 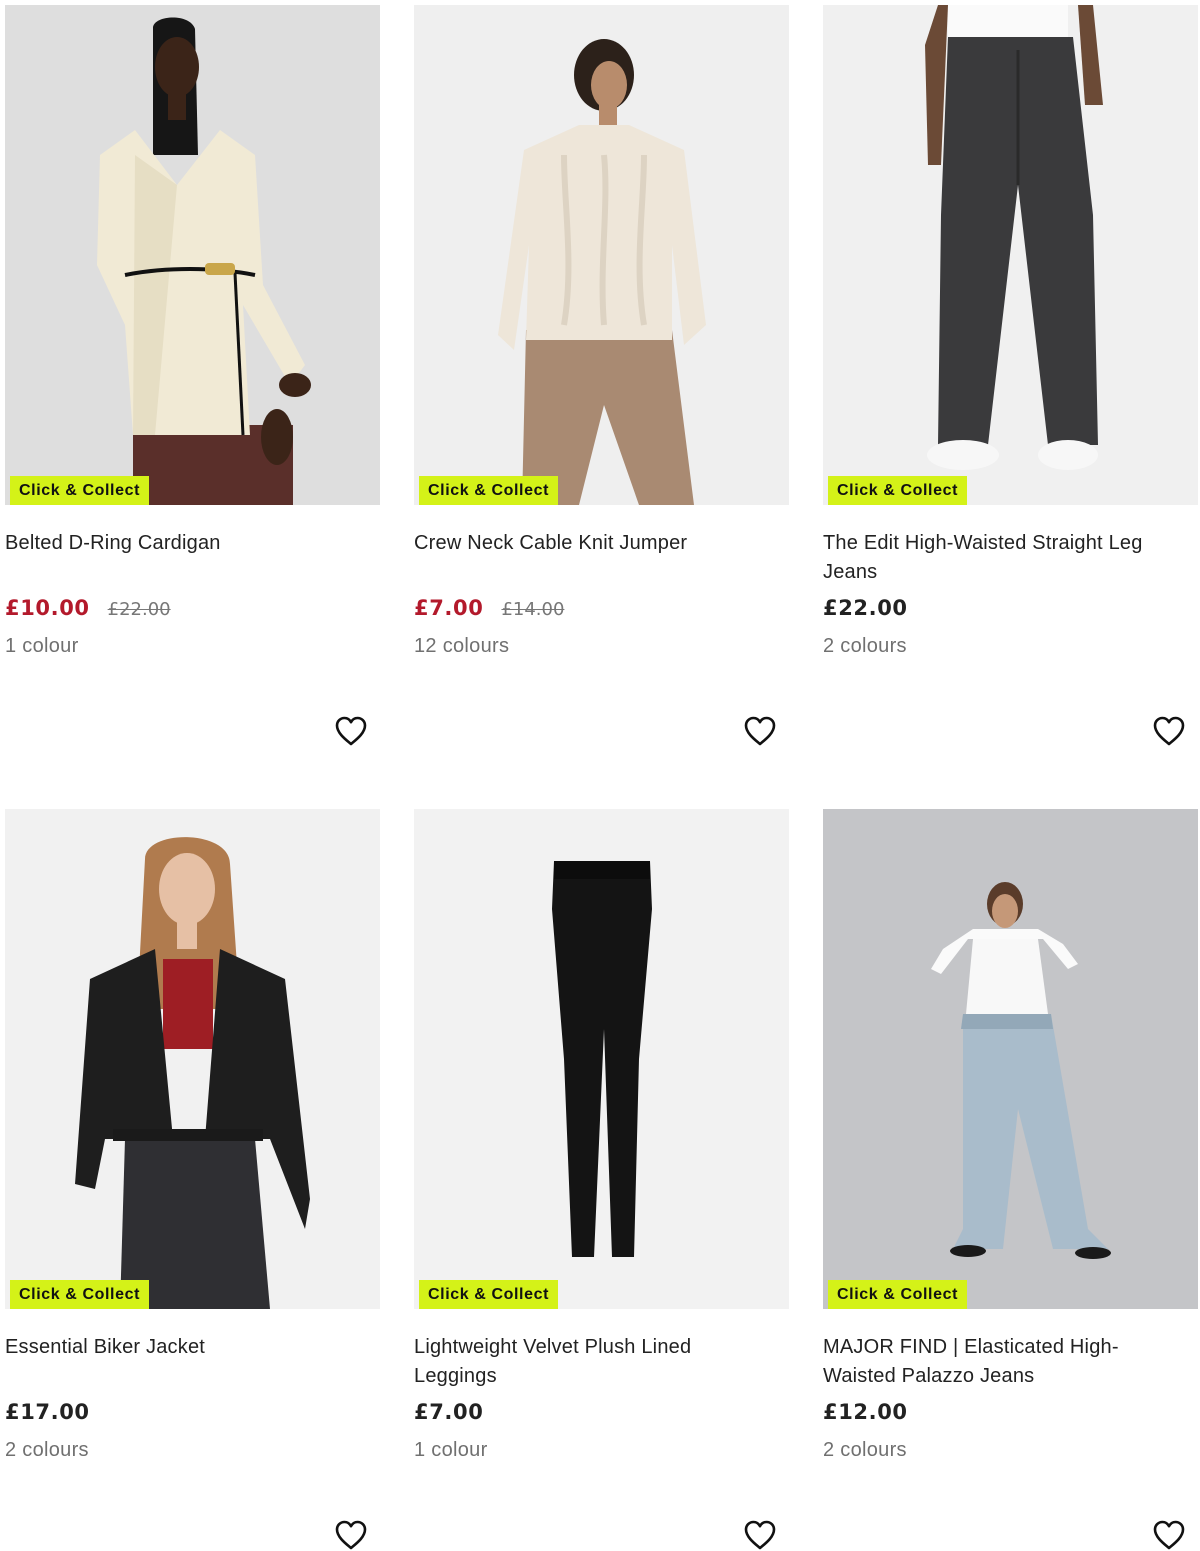 I want to click on price-group: £17.00, so click(x=47, y=1412).